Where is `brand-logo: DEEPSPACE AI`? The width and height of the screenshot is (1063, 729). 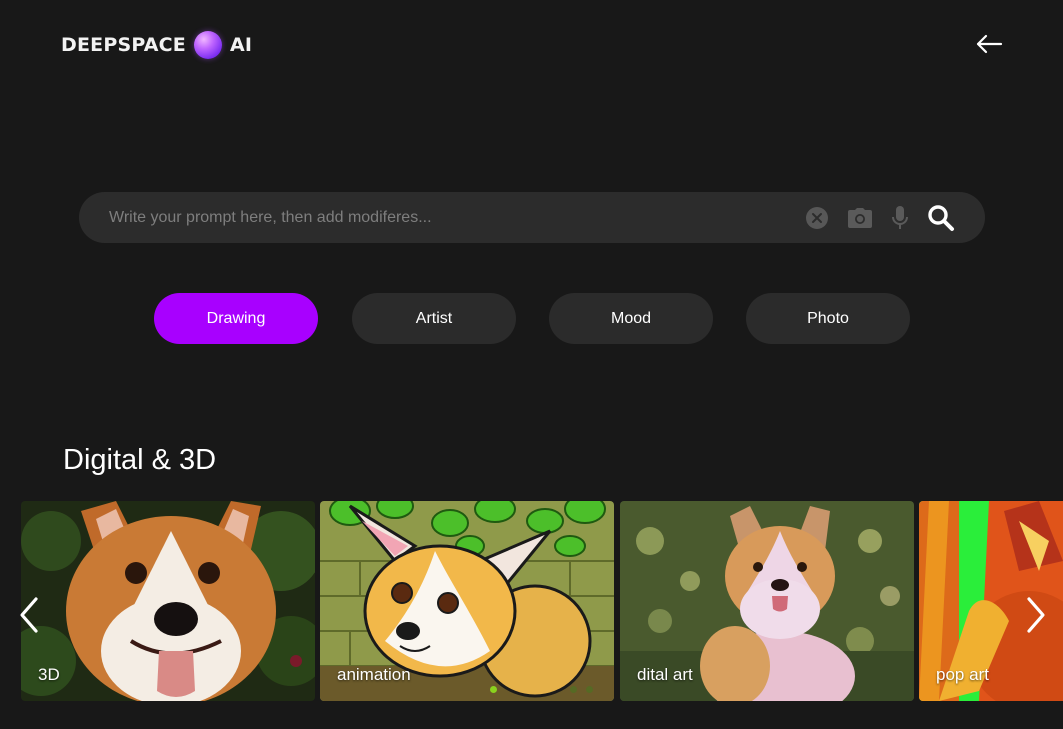
brand-logo: DEEPSPACE AI is located at coordinates (156, 45).